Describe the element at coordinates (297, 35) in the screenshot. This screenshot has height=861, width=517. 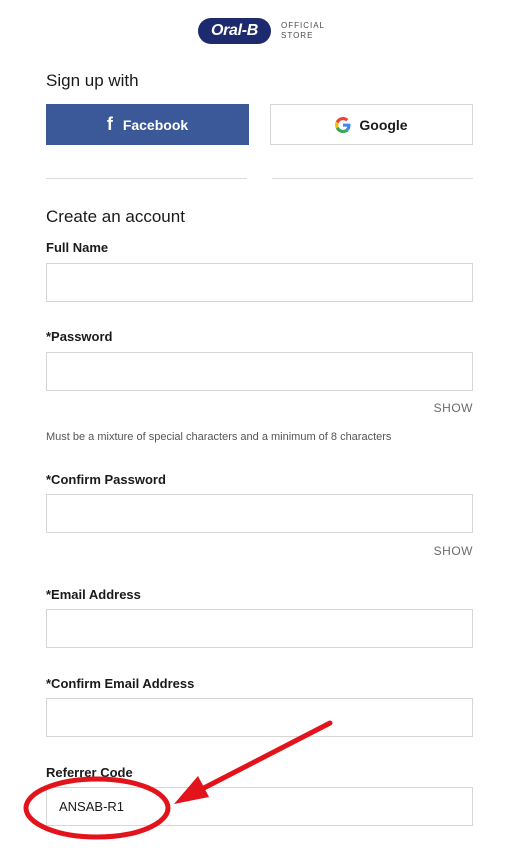
I see `store-line-2: STORE` at that location.